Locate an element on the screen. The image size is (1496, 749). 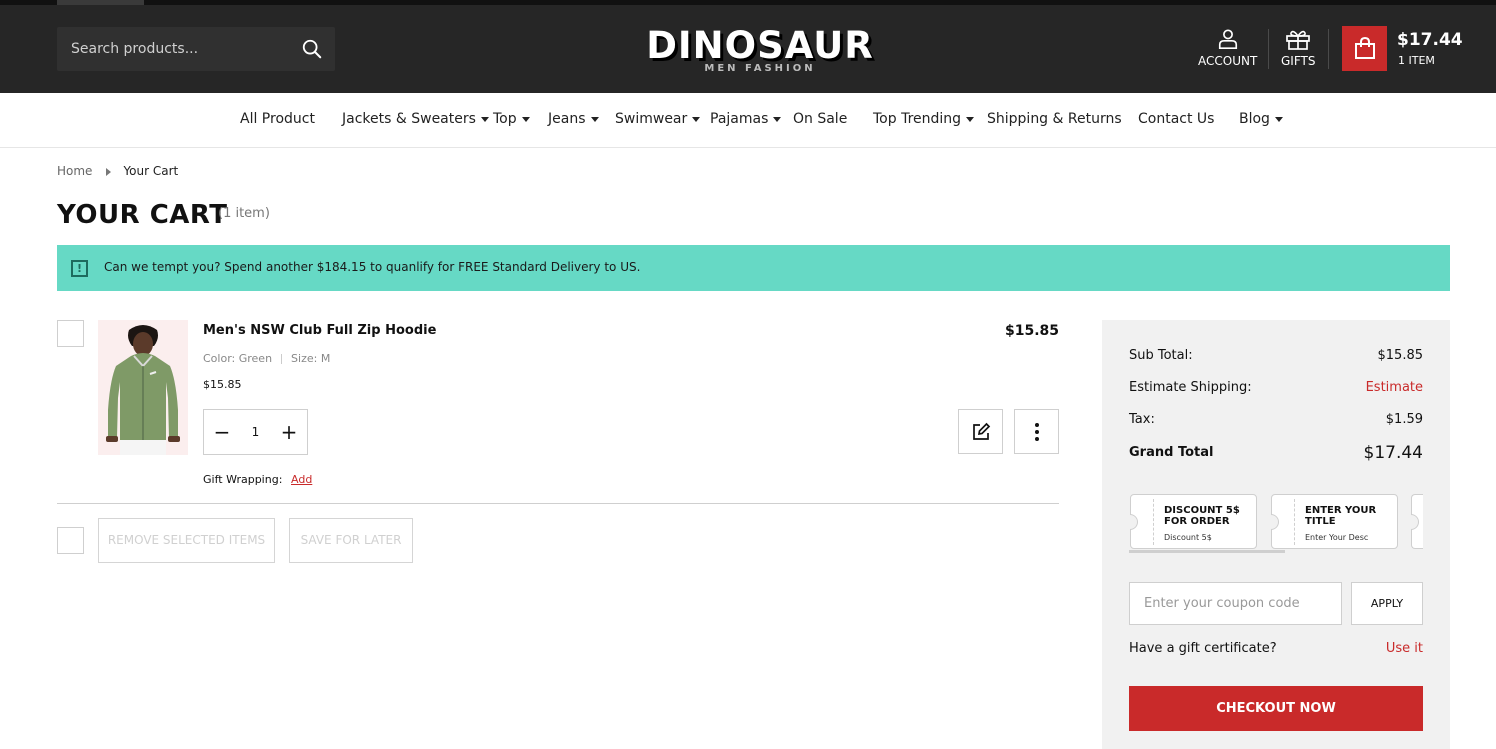
header-strip-marker is located at coordinates (100, 2).